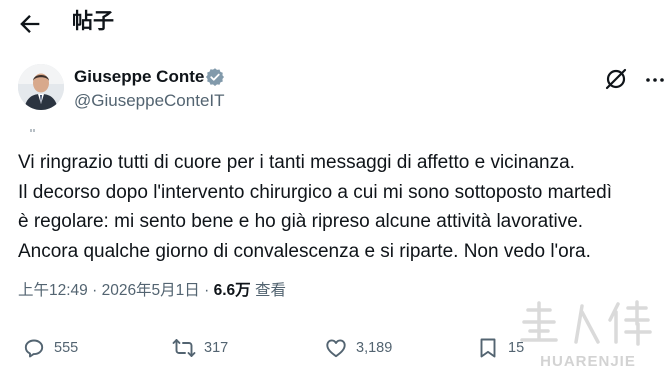 Image resolution: width=670 pixels, height=374 pixels. I want to click on post-meta: 上午12:49 · 2026年5月1日 · 6.6万 查看, so click(152, 291).